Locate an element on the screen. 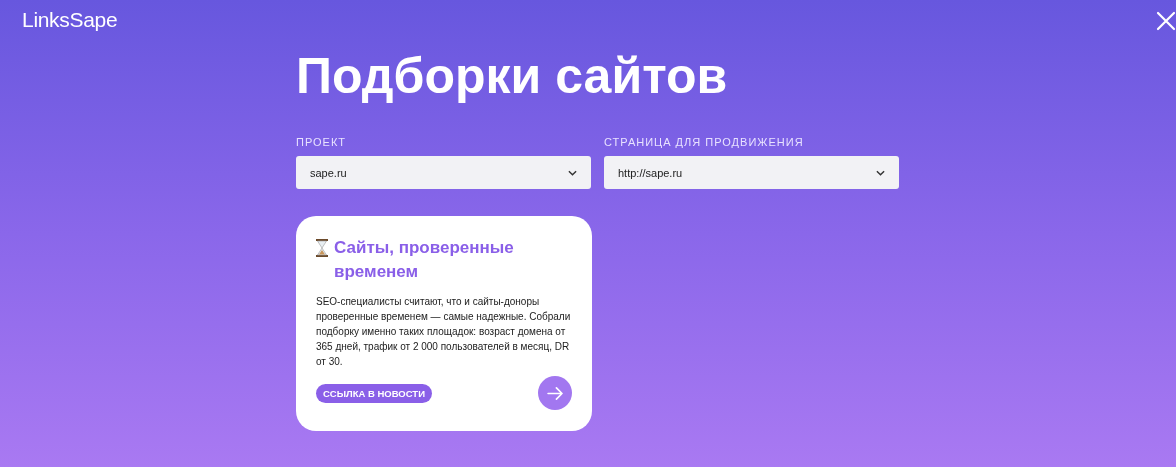  card-title: Сайты, проверенные временем is located at coordinates (424, 260).